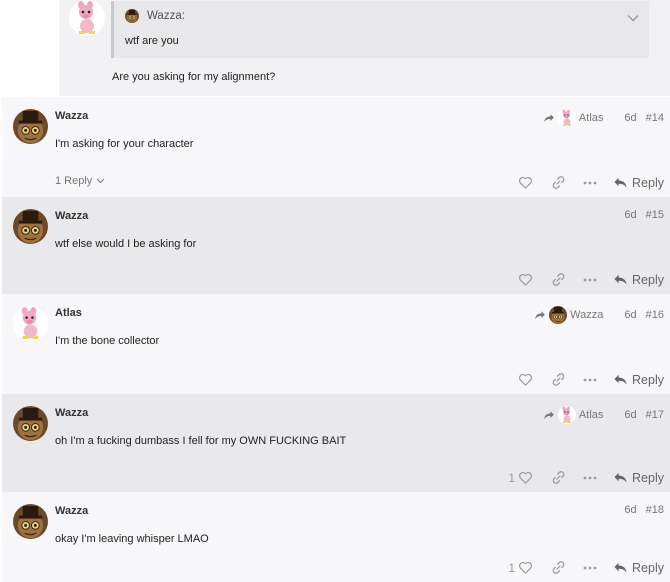  What do you see at coordinates (568, 315) in the screenshot?
I see `reply-to-link: Wazza` at bounding box center [568, 315].